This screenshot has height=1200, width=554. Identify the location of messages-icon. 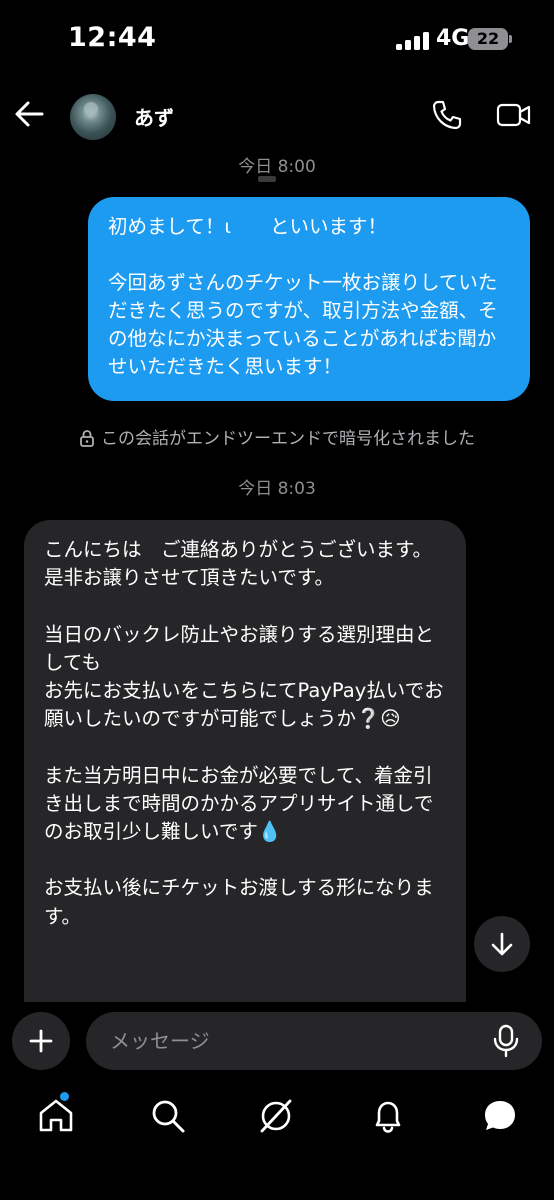
(500, 1116).